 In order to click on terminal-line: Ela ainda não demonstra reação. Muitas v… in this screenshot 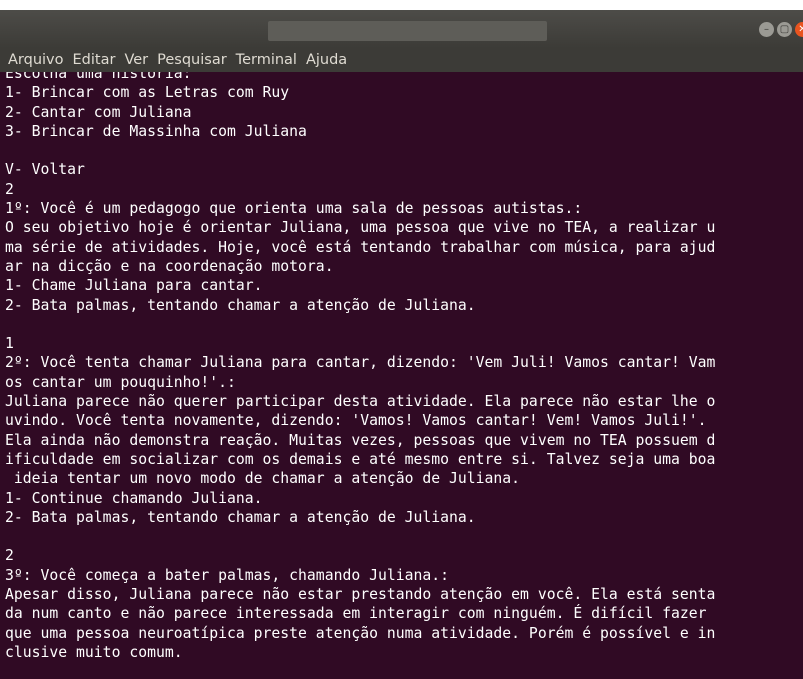, I will do `click(360, 440)`.